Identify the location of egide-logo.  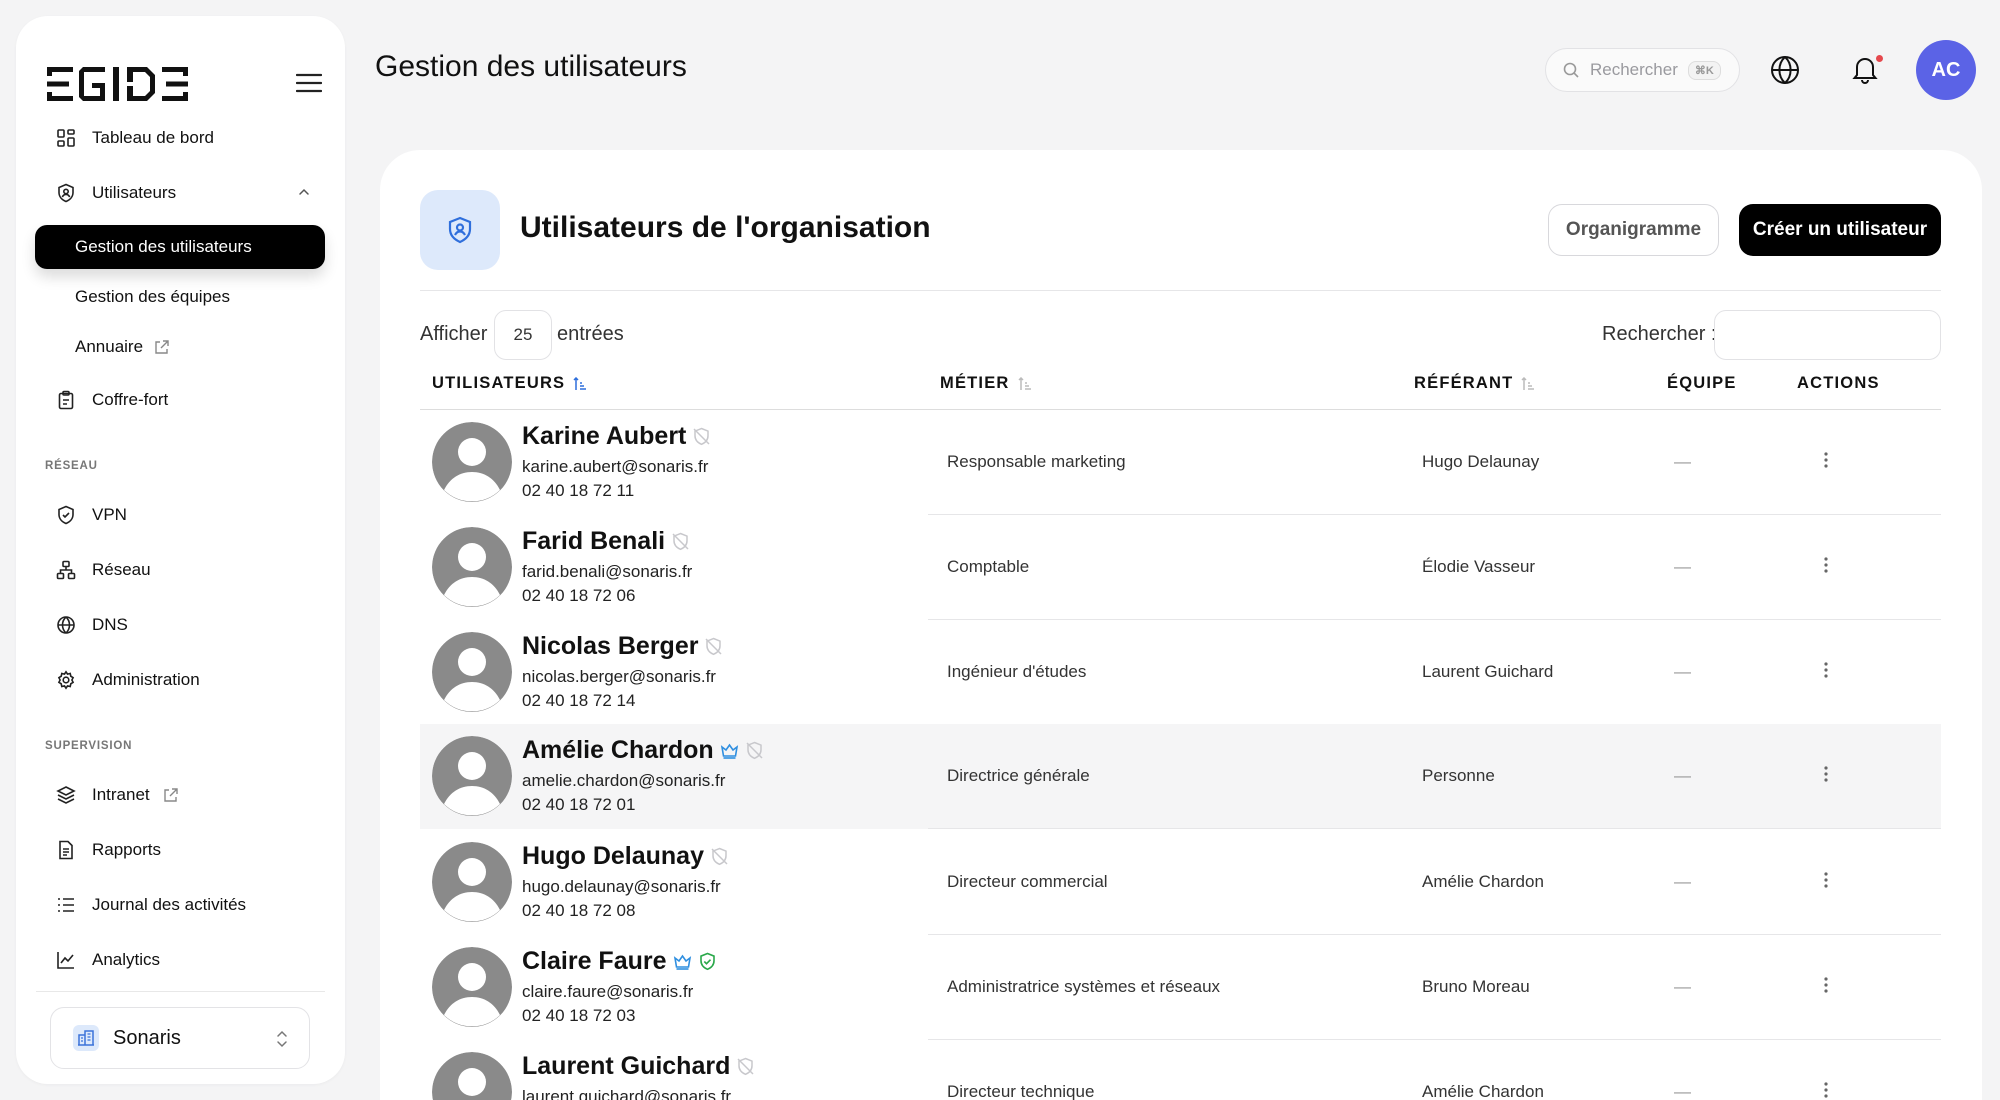
(122, 84).